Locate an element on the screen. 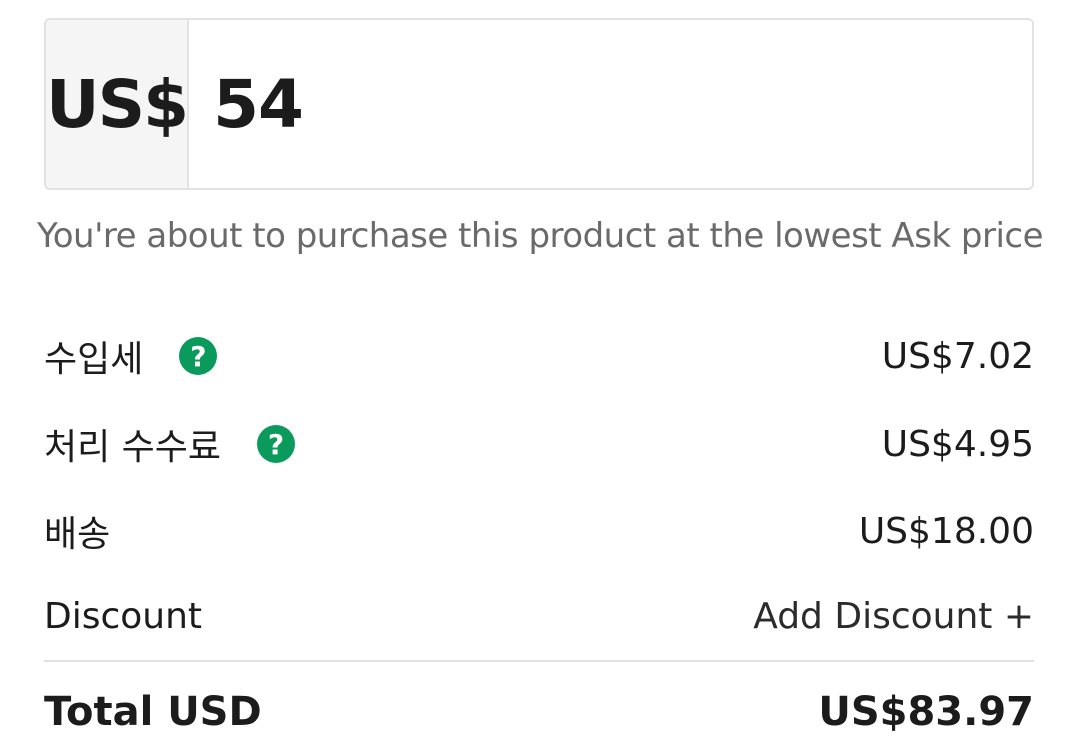 Image resolution: width=1080 pixels, height=755 pixels. processing-fee-label: 처리 수수료 is located at coordinates (133, 447).